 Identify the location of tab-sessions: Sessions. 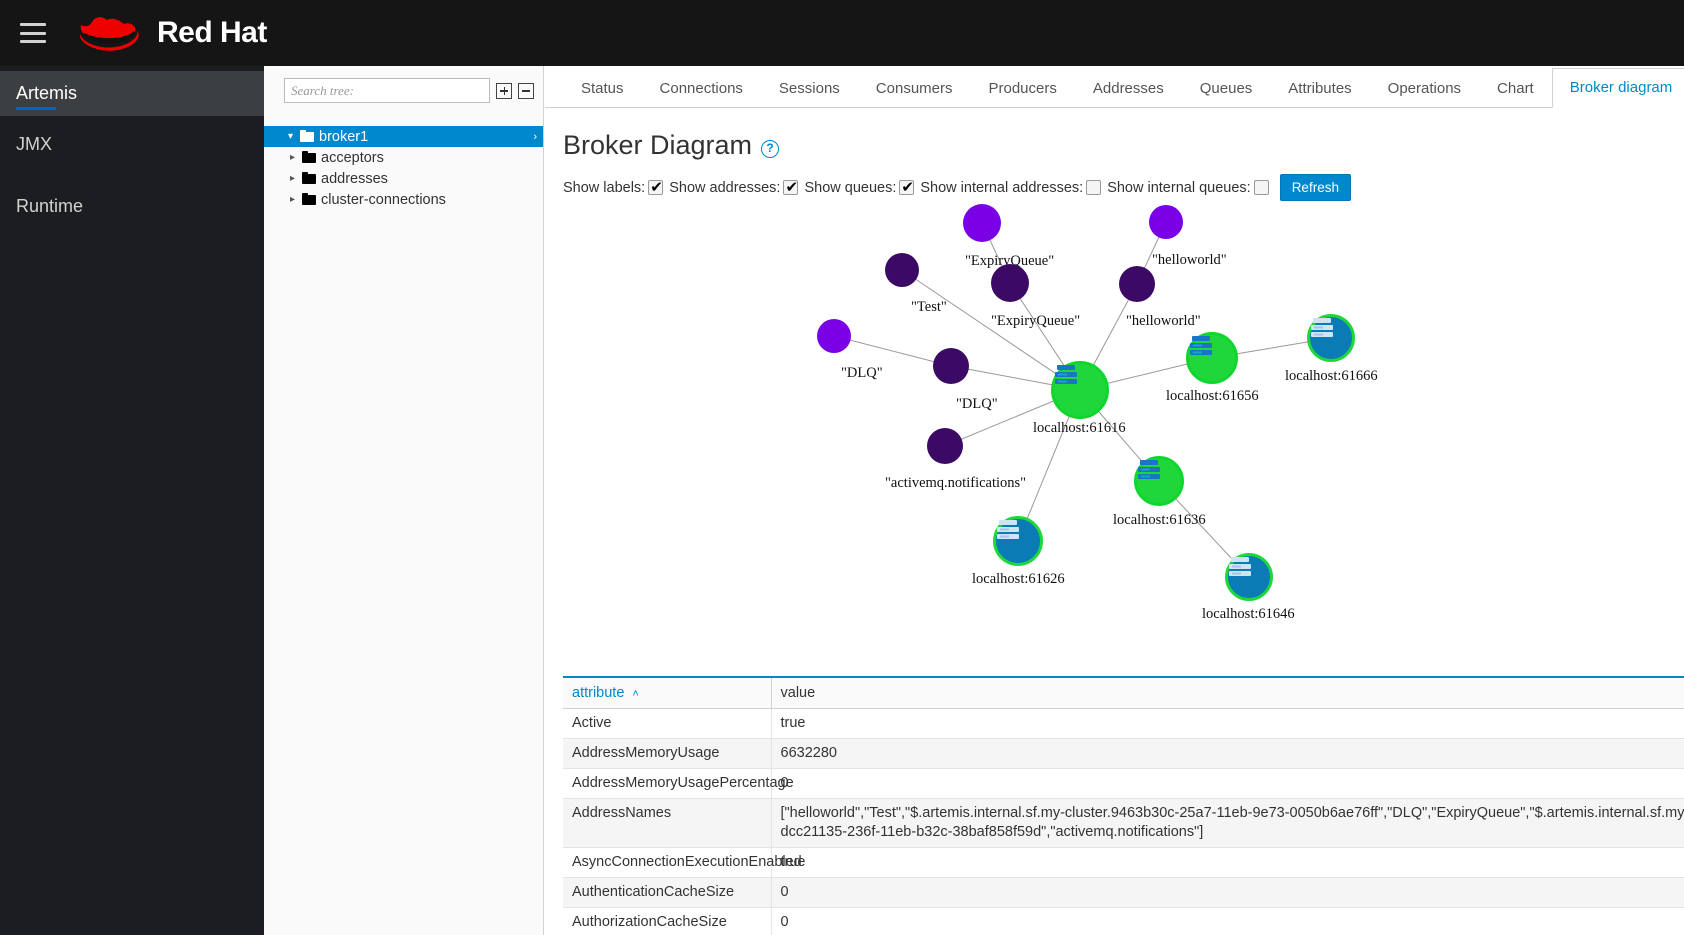
(809, 88).